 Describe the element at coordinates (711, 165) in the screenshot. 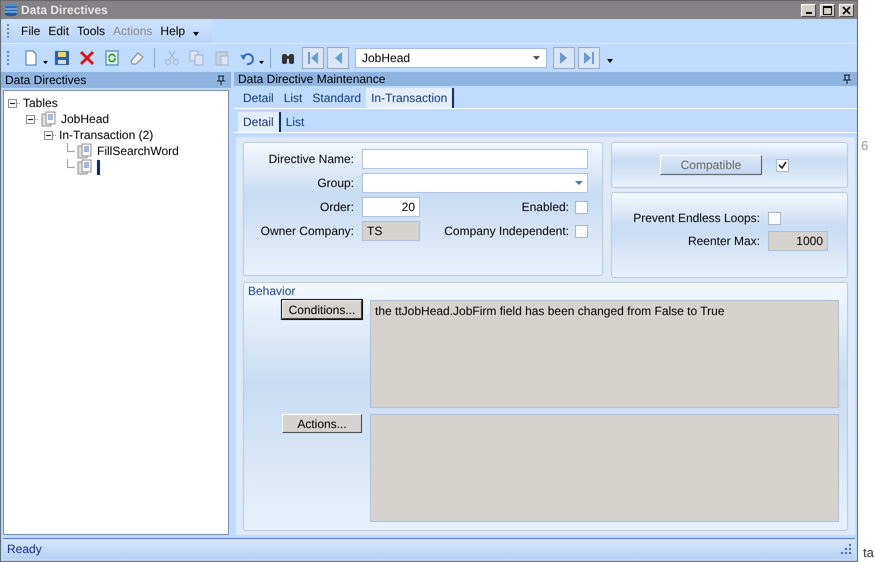

I see `compatible-button: Compatible` at that location.